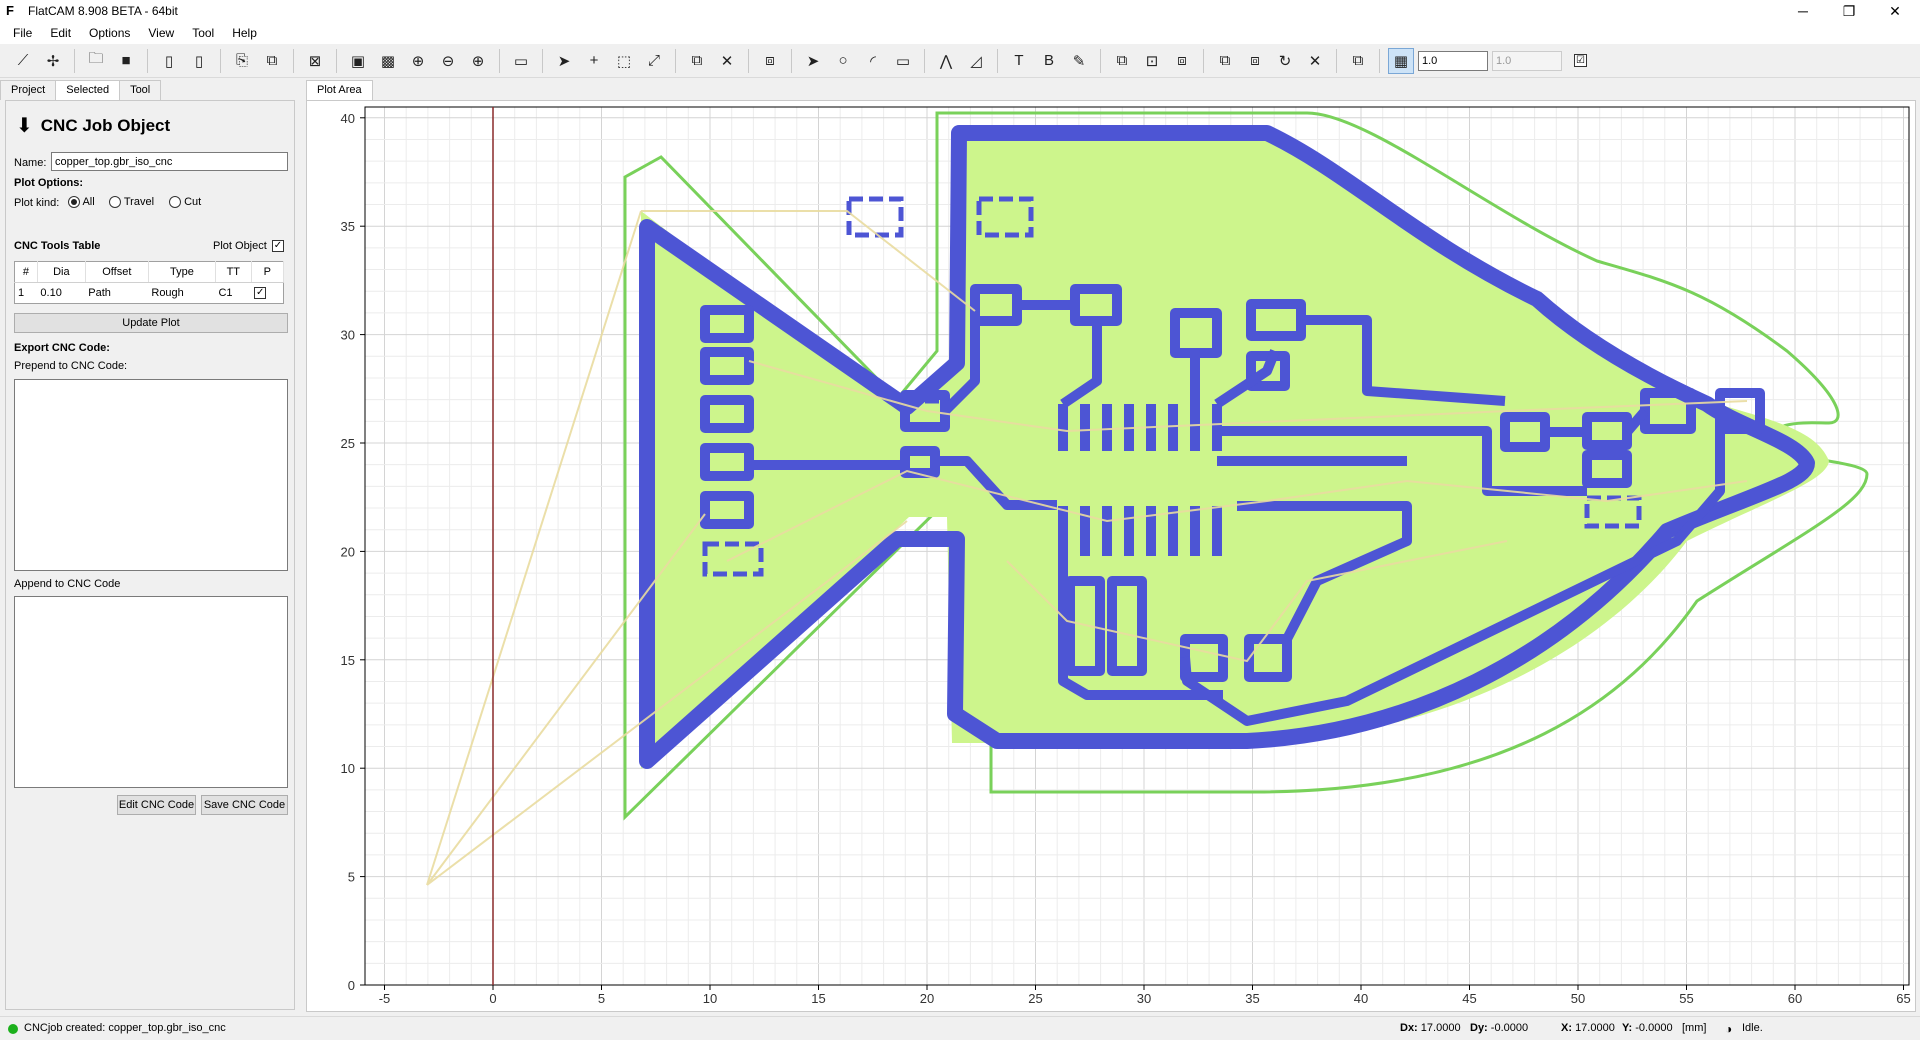  Describe the element at coordinates (1182, 61) in the screenshot. I see `subtract-icon: ⧈` at that location.